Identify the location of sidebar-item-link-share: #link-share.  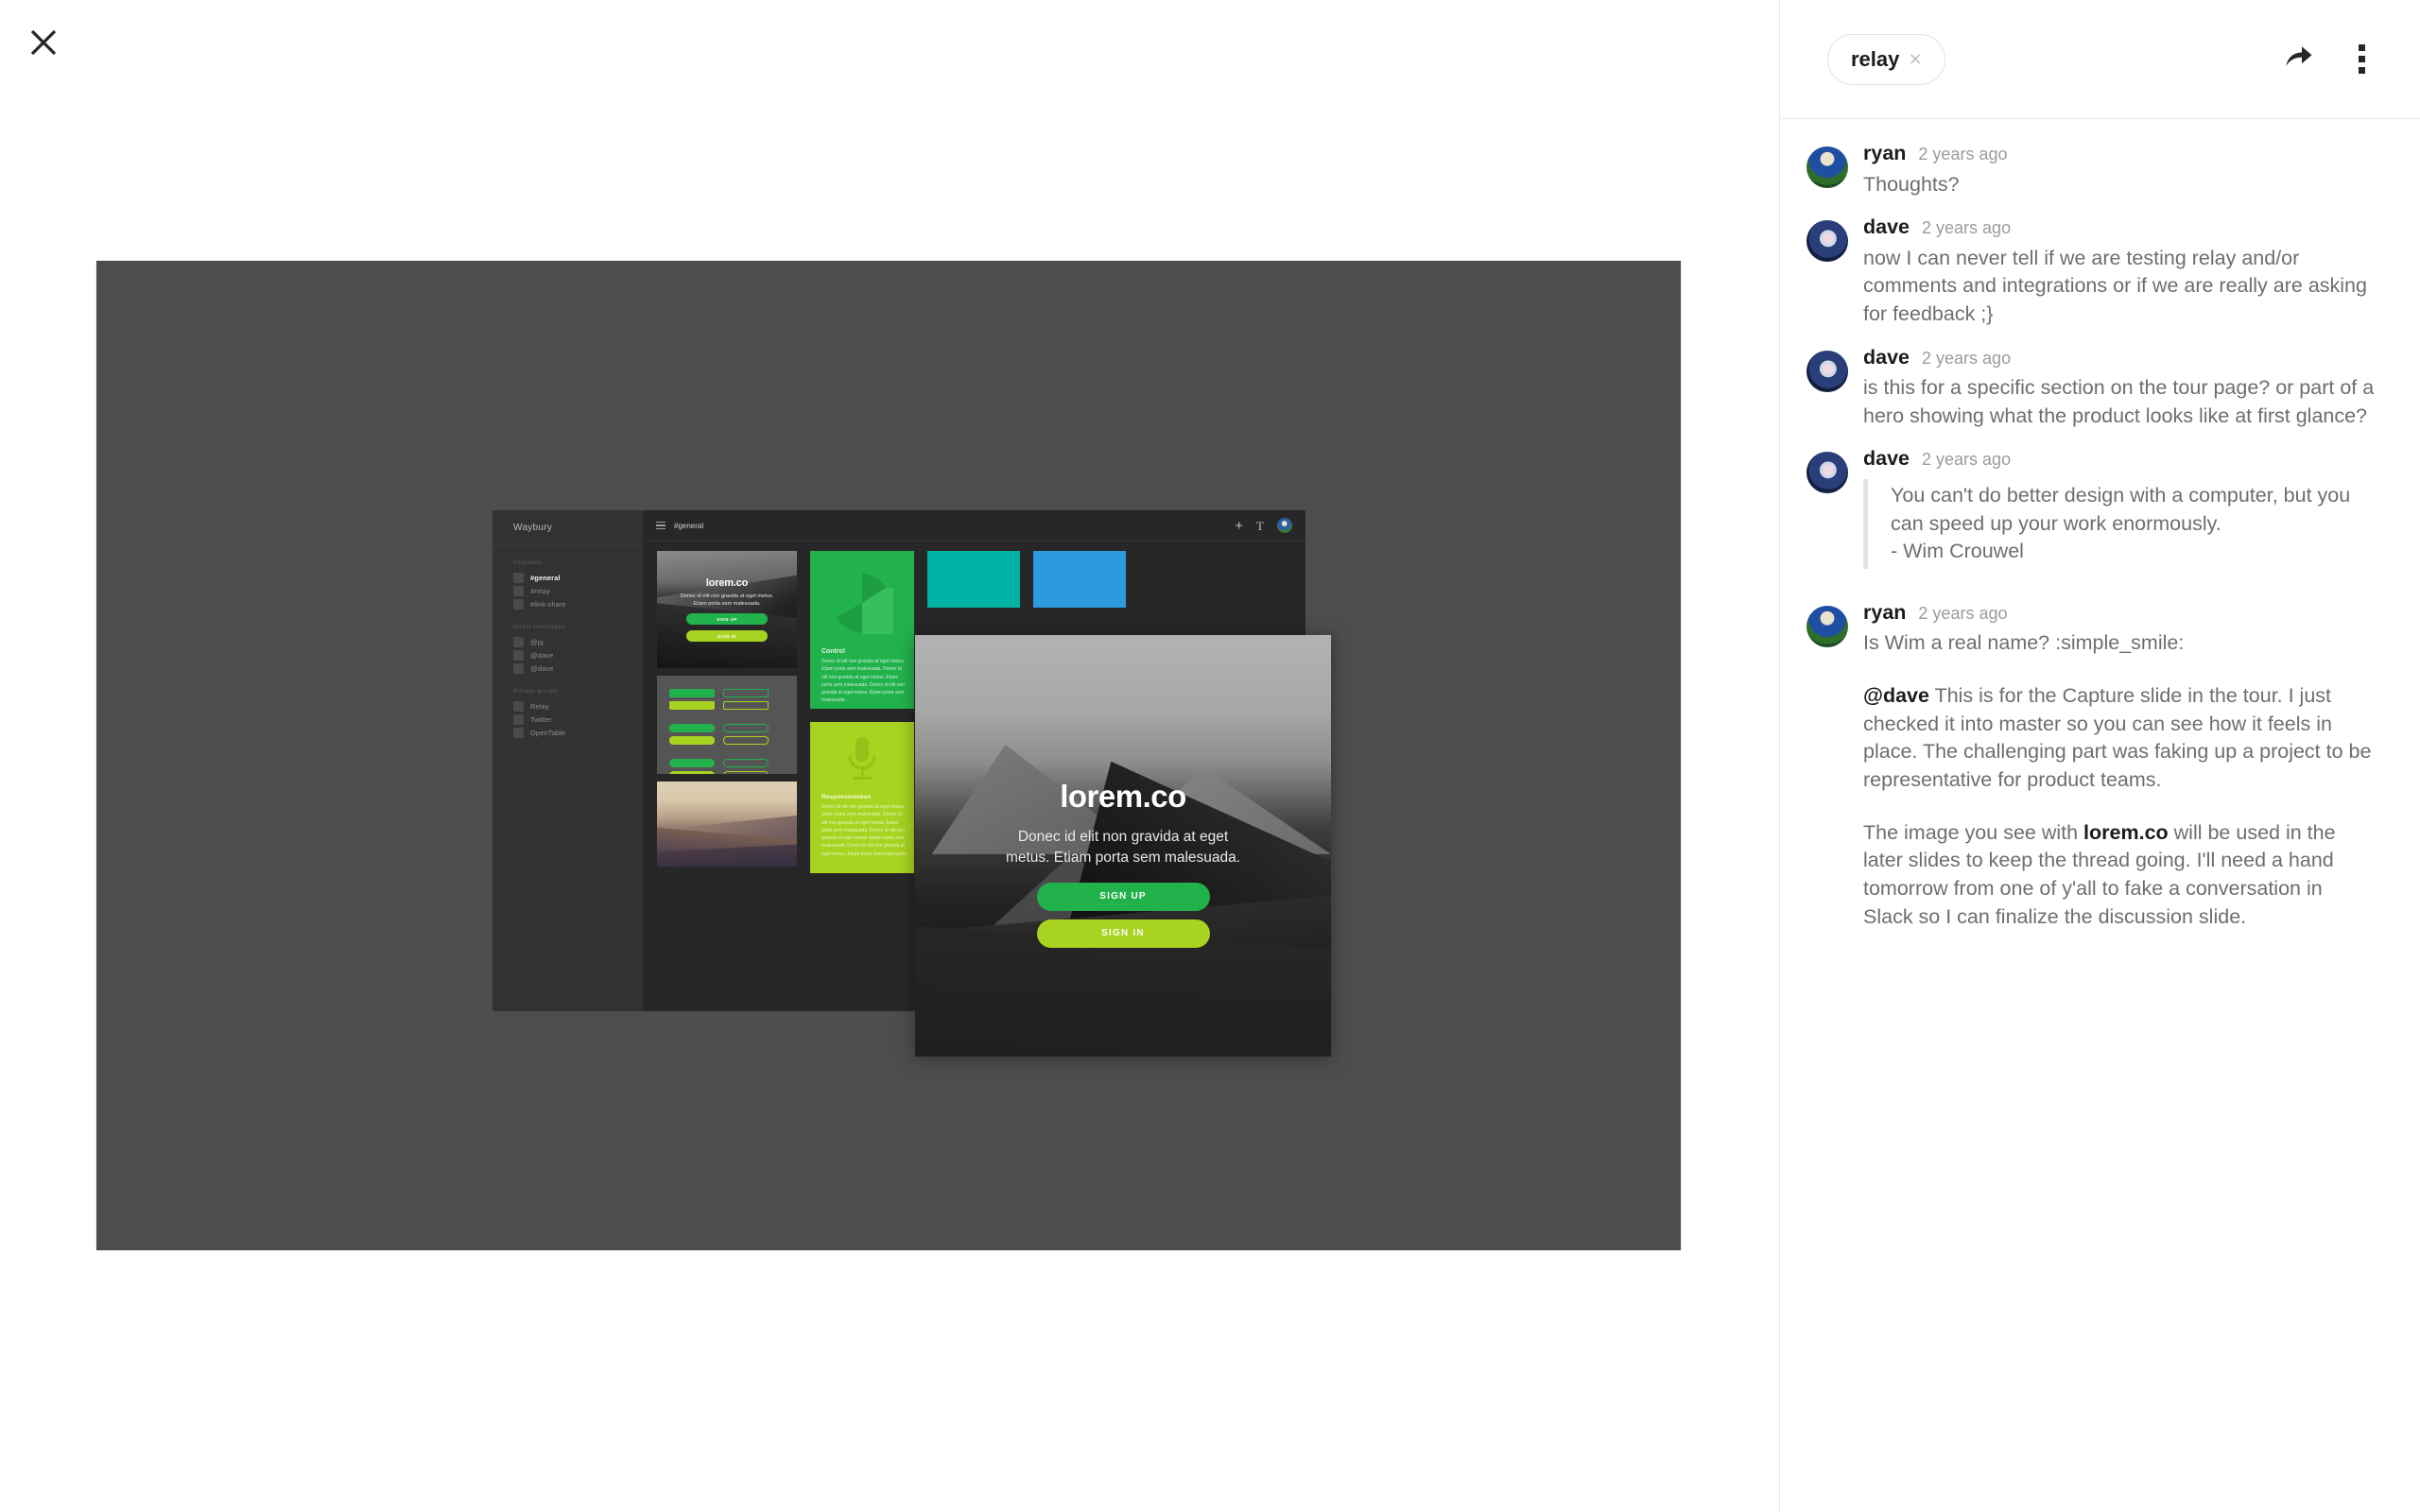
(568, 603).